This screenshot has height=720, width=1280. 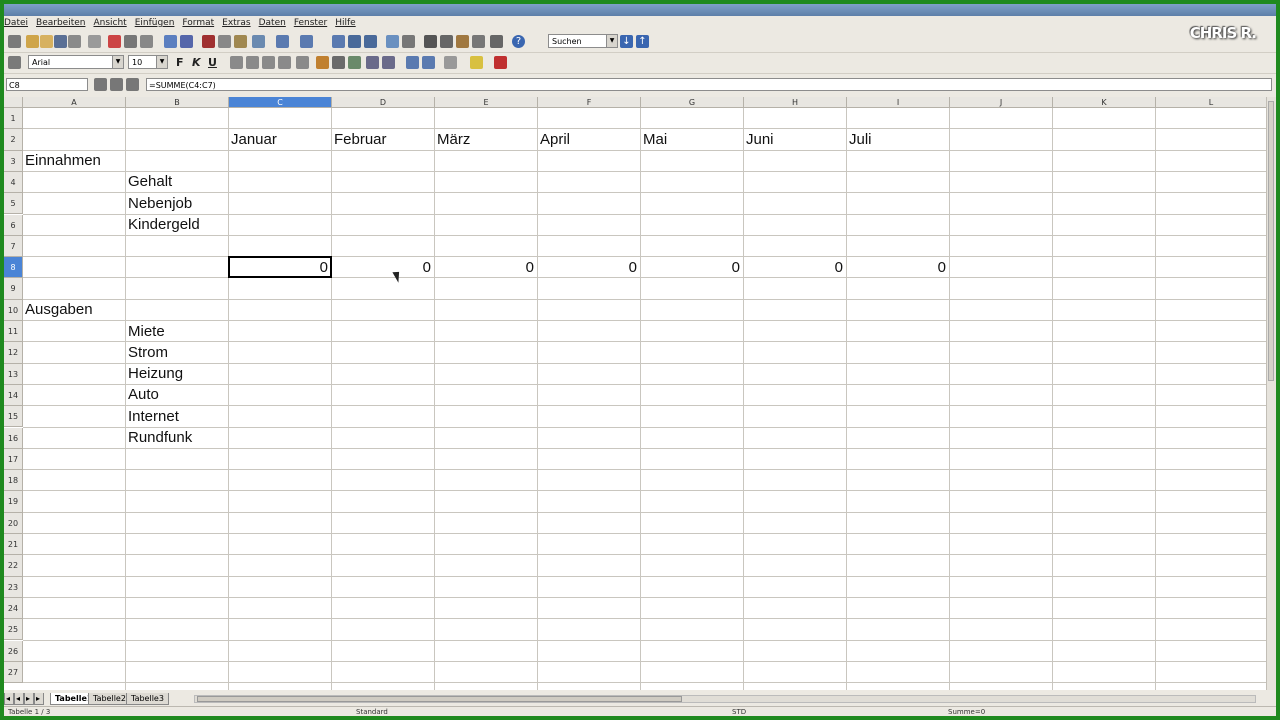 What do you see at coordinates (146, 332) in the screenshot?
I see `cell-b11: Miete` at bounding box center [146, 332].